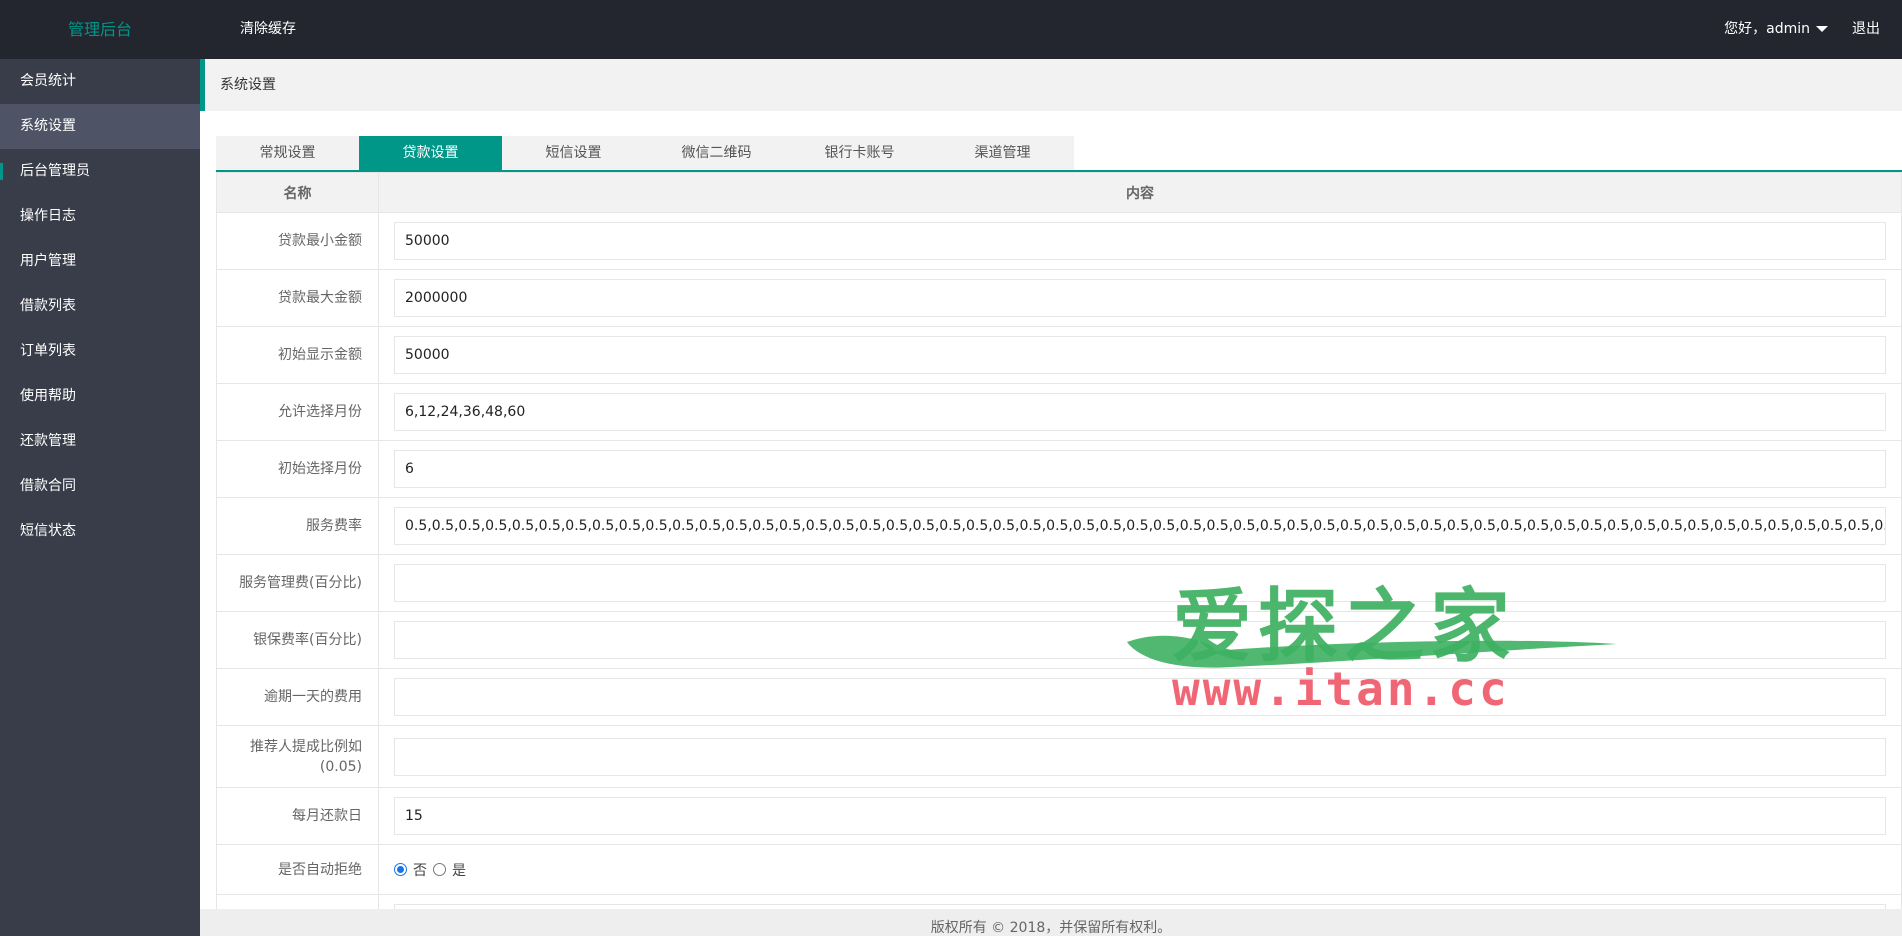  What do you see at coordinates (48, 531) in the screenshot?
I see `sidebar-item-label: 短信状态` at bounding box center [48, 531].